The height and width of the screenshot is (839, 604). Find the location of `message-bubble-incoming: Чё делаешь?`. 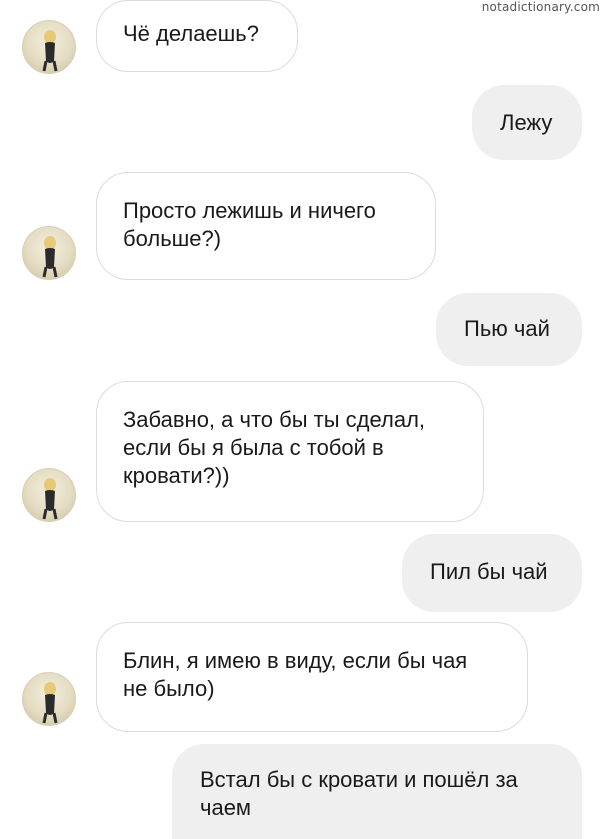

message-bubble-incoming: Чё делаешь? is located at coordinates (197, 36).